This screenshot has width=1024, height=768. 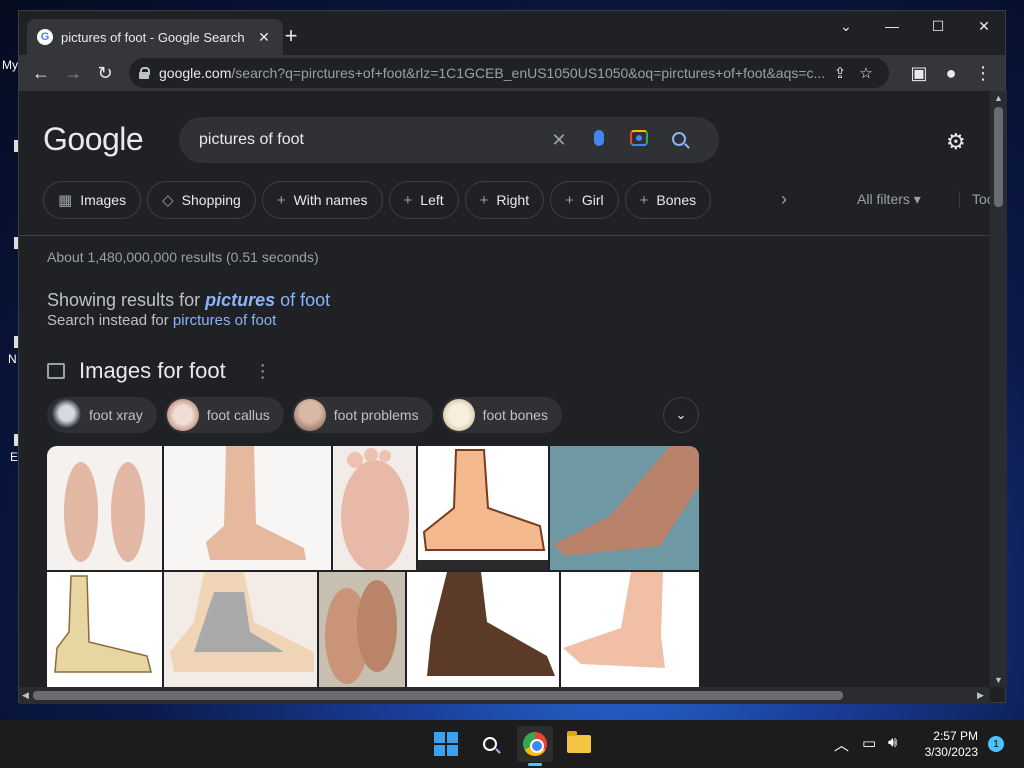 What do you see at coordinates (152, 371) in the screenshot?
I see `images-heading: Images for foot` at bounding box center [152, 371].